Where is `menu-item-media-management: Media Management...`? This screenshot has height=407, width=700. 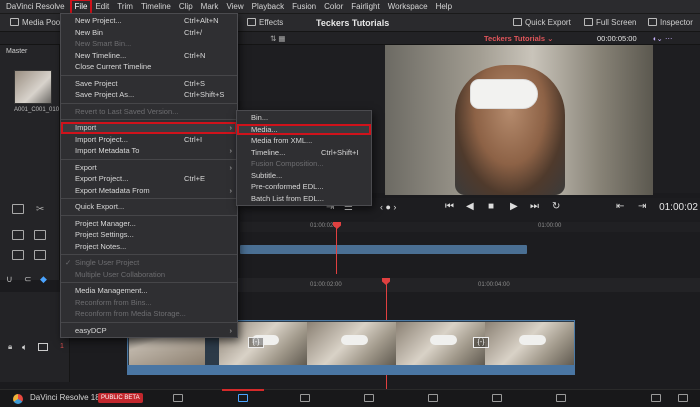
menu-item-media-management: Media Management... is located at coordinates (149, 291).